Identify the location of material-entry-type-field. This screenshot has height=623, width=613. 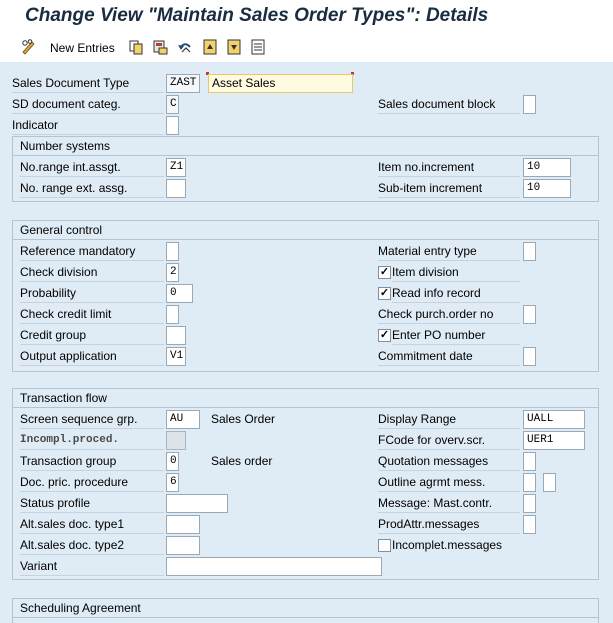
(529, 251).